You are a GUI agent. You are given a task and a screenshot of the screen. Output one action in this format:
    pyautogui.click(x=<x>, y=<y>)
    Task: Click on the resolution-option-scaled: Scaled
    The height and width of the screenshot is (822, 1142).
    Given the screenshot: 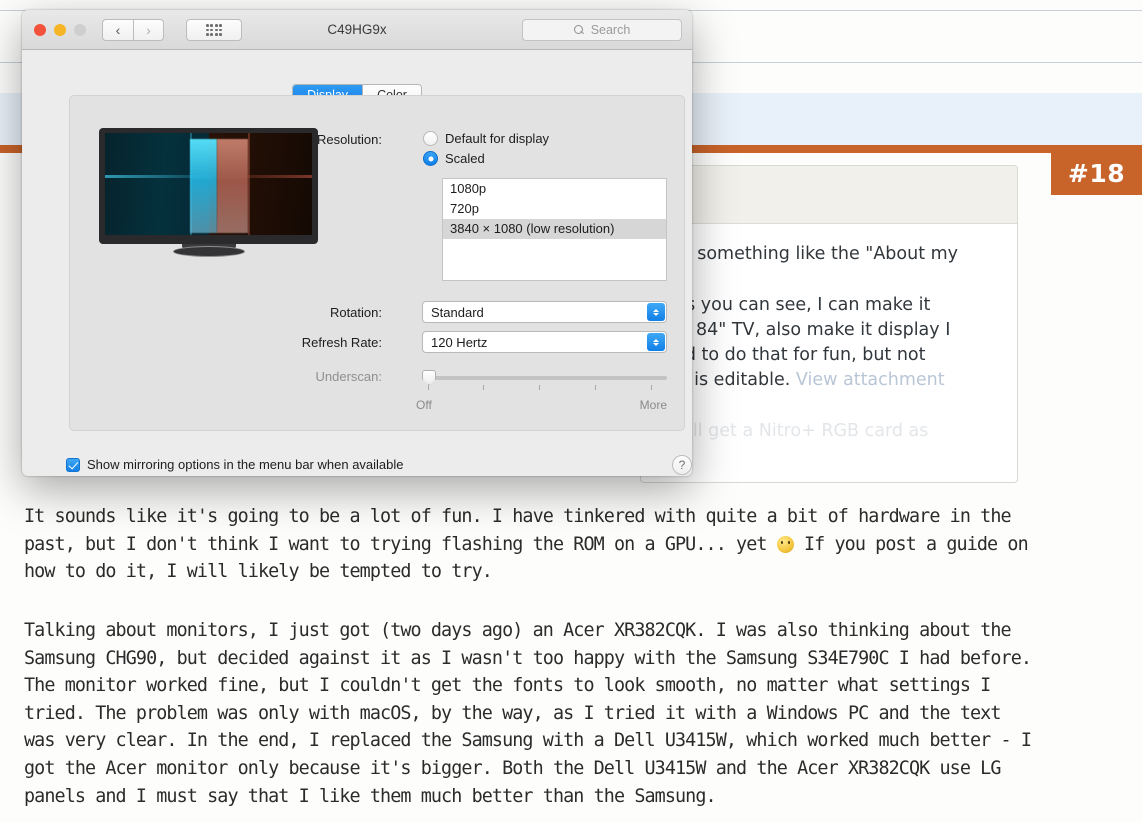 What is the action you would take?
    pyautogui.click(x=454, y=158)
    